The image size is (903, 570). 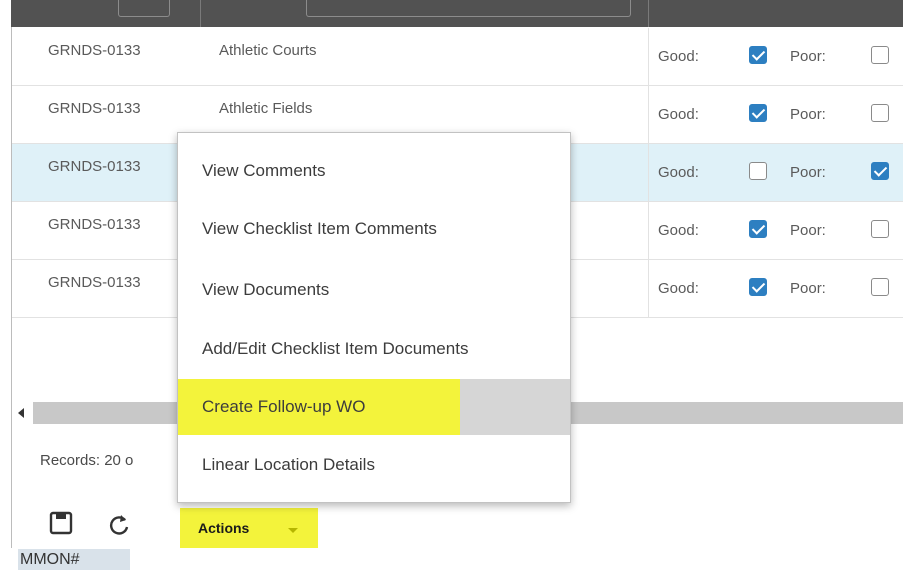 What do you see at coordinates (319, 228) in the screenshot?
I see `menu-item-label: View Checklist Item Comments` at bounding box center [319, 228].